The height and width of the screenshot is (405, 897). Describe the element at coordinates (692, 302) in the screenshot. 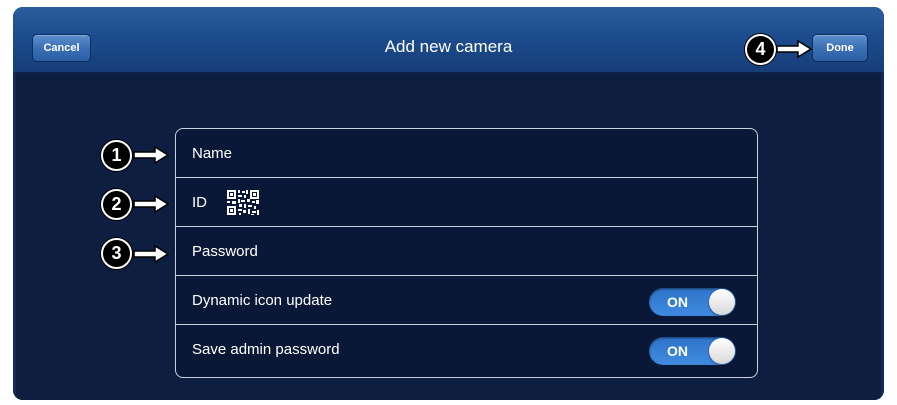

I see `dynamic-icon-toggle: ON` at that location.